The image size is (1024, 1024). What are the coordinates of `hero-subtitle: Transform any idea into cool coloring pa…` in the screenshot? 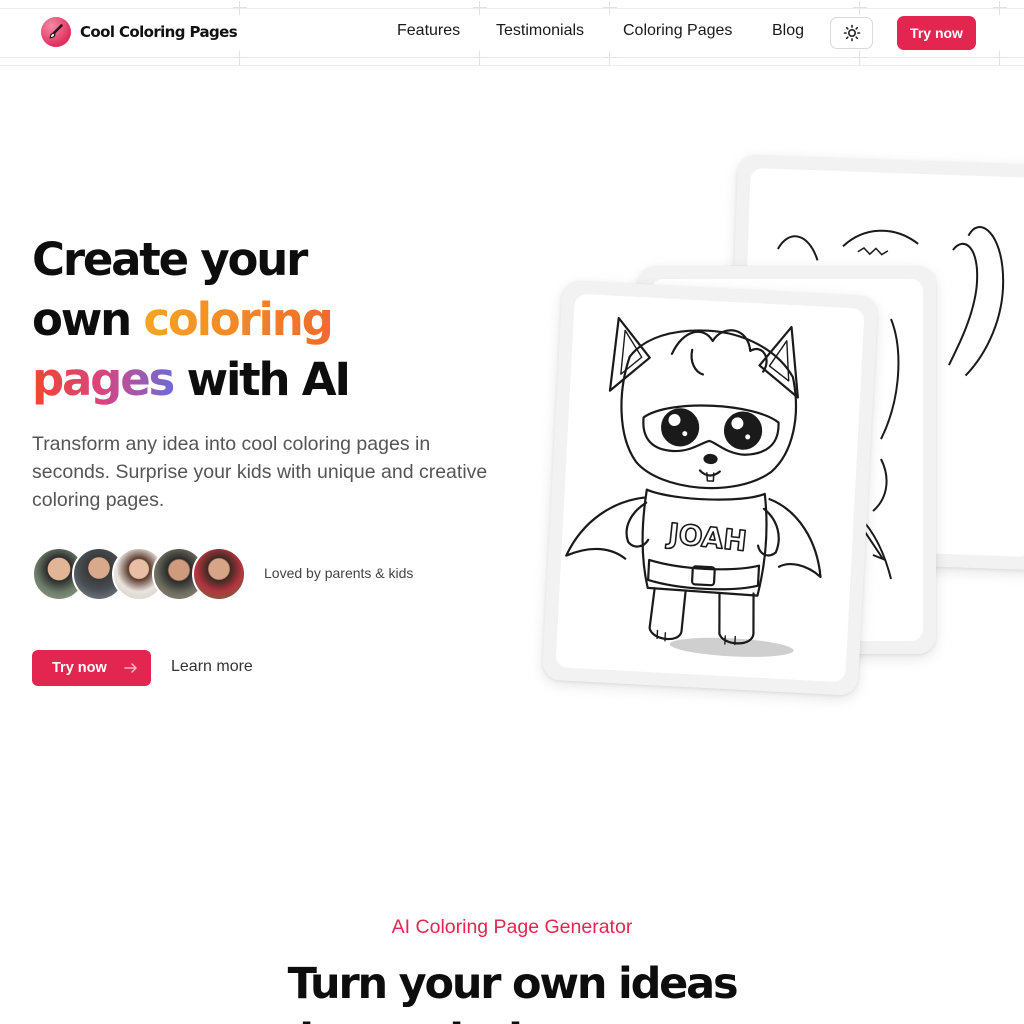 It's located at (260, 472).